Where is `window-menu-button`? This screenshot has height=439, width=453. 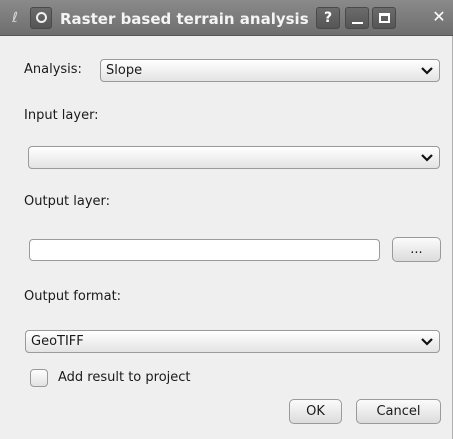 window-menu-button is located at coordinates (41, 18).